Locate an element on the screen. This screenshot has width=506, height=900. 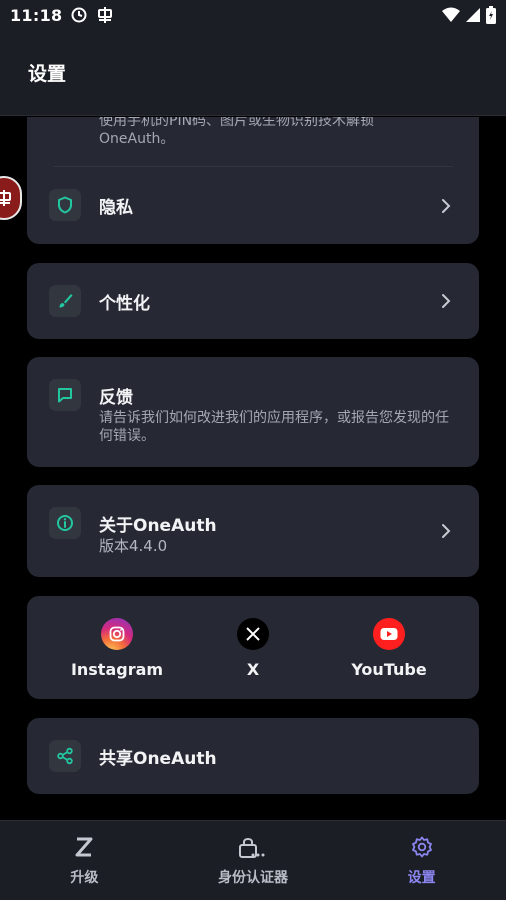
instagram-label: Instagram is located at coordinates (117, 669).